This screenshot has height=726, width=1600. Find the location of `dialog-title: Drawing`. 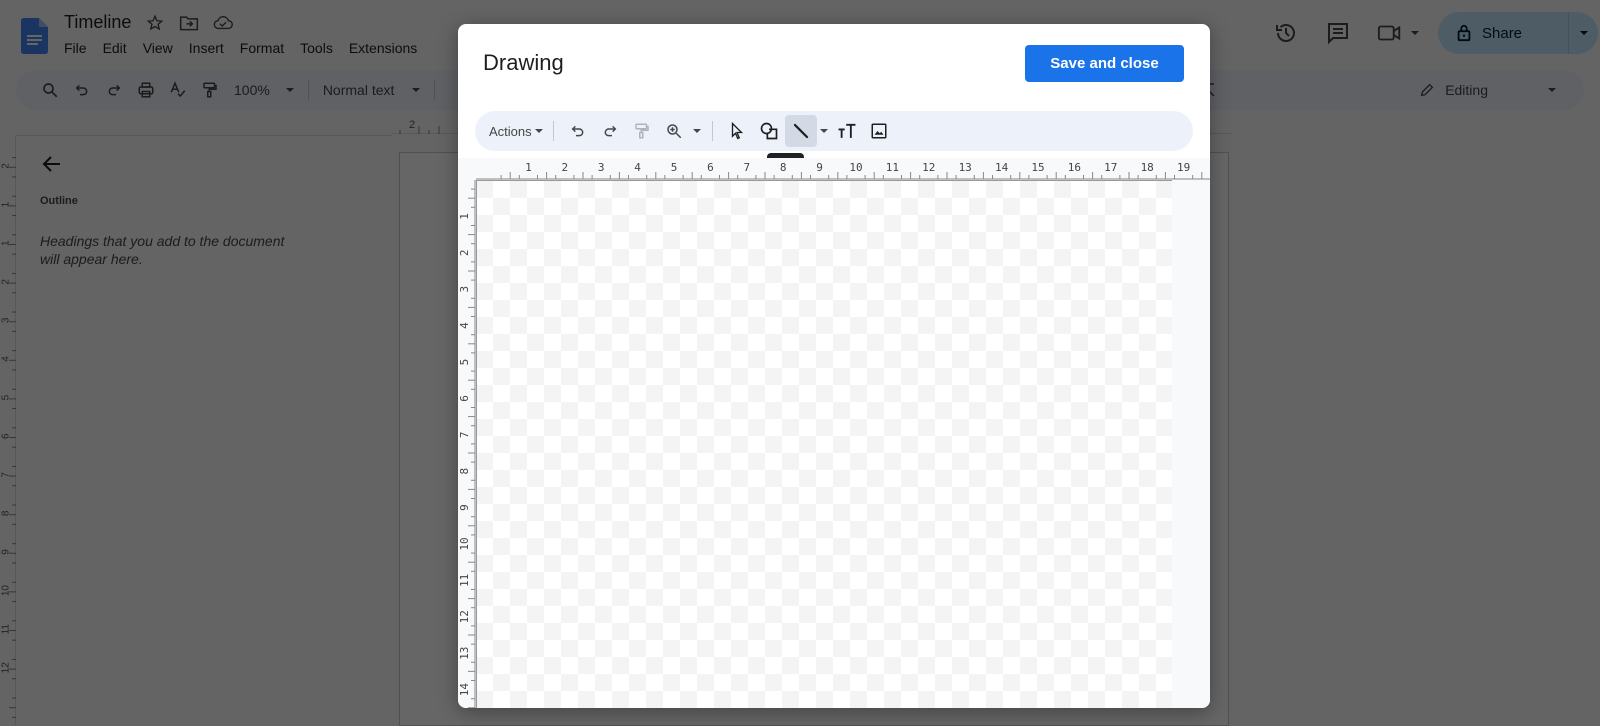

dialog-title: Drawing is located at coordinates (523, 62).